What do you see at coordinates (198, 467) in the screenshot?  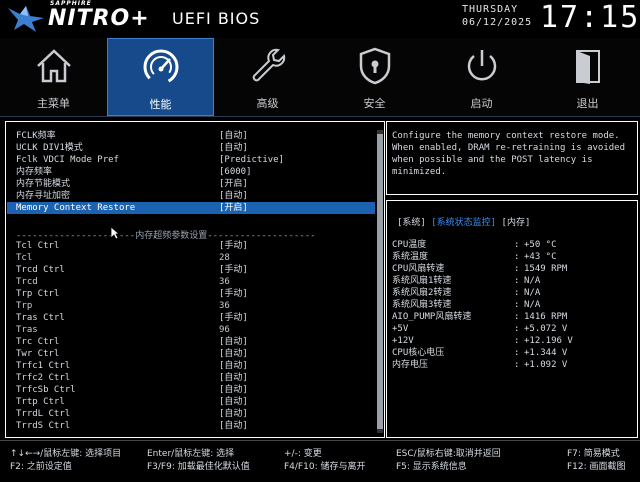 I see `hint-load-defaults: F3/F9: 加载最佳化默认值` at bounding box center [198, 467].